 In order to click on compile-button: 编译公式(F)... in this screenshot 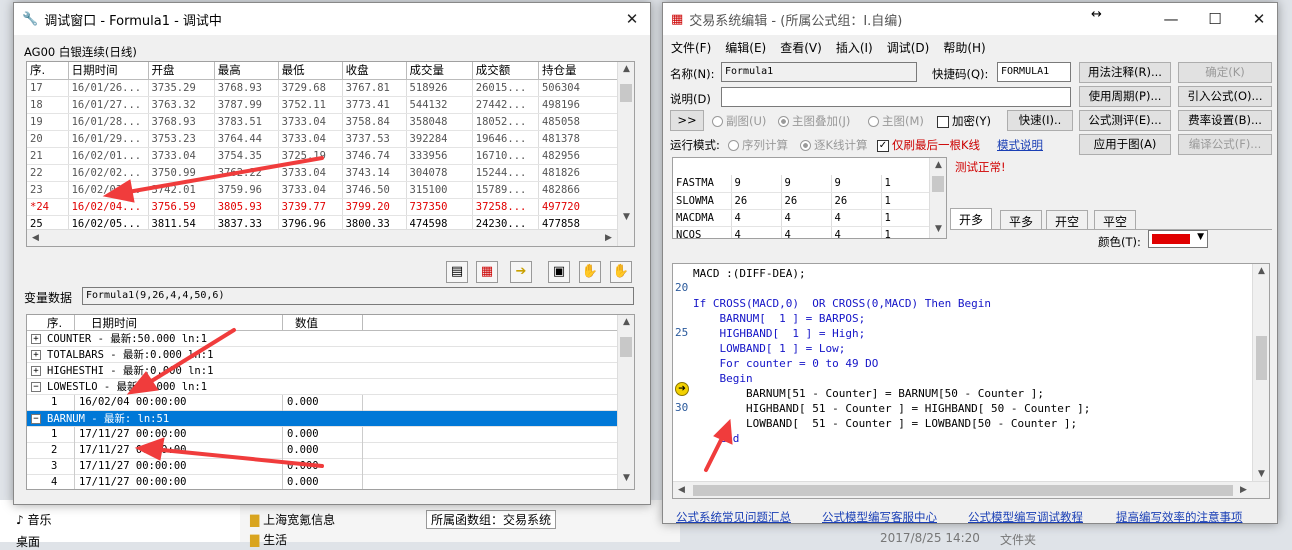, I will do `click(1225, 144)`.